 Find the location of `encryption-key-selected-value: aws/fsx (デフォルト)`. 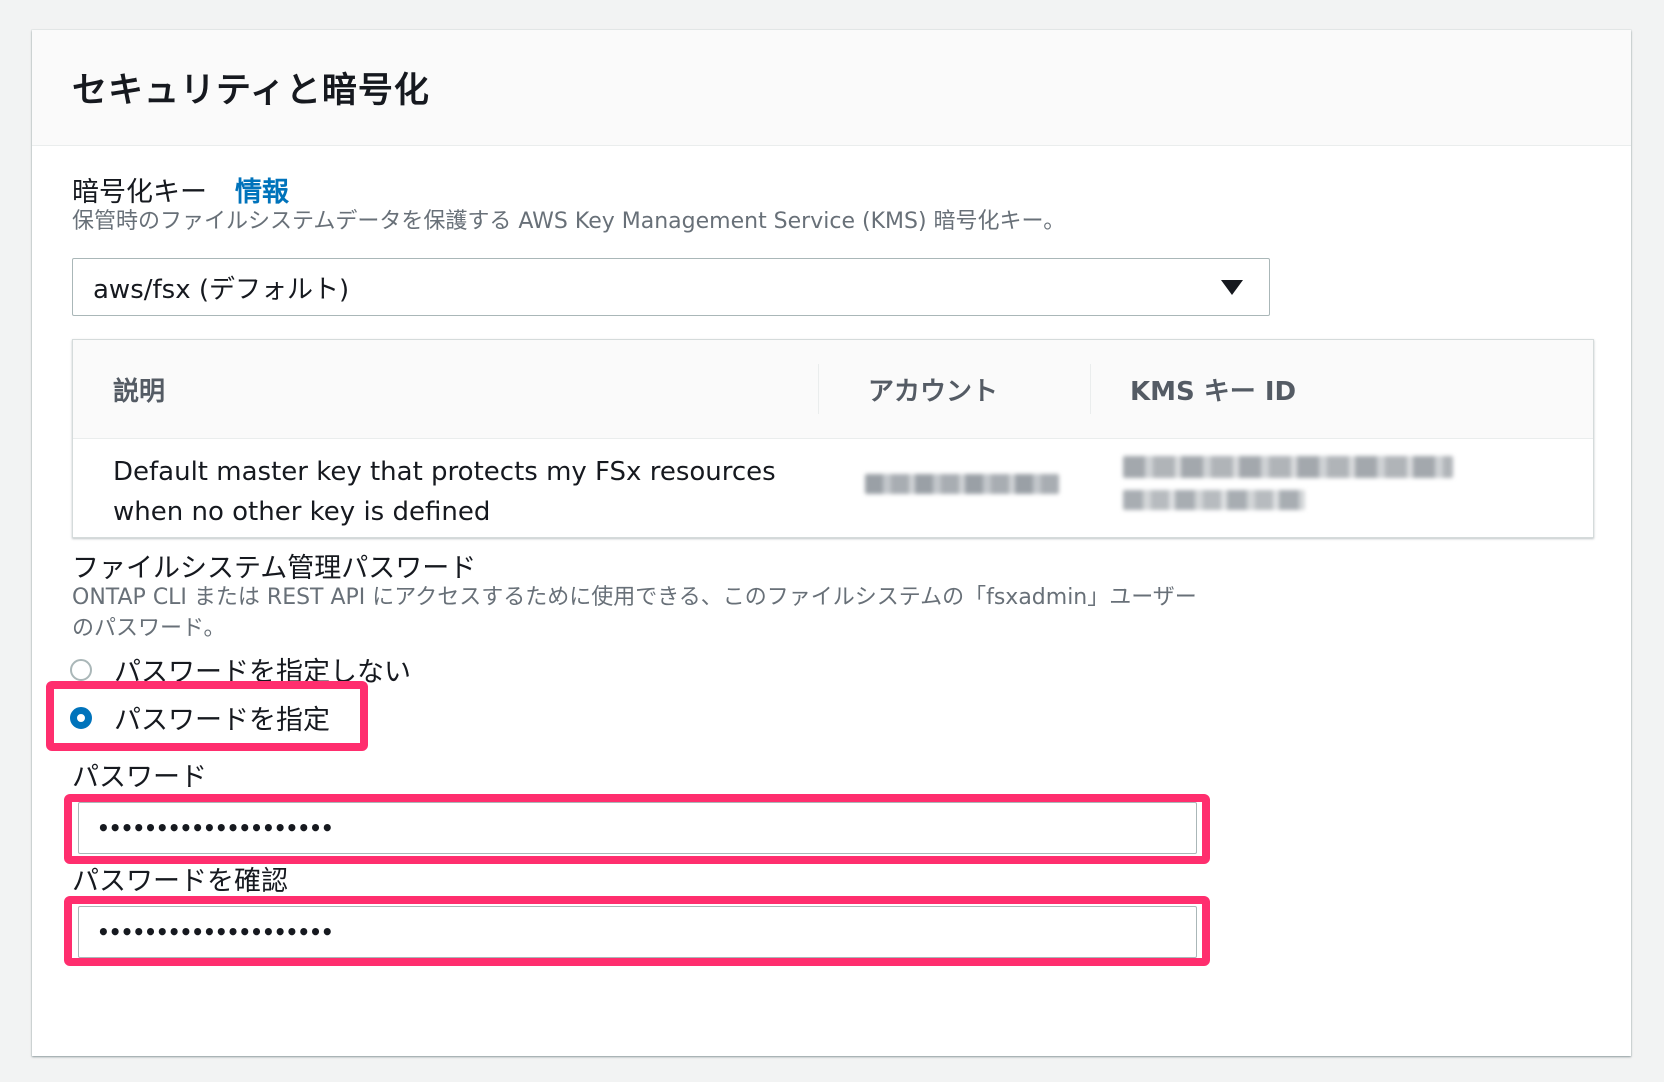

encryption-key-selected-value: aws/fsx (デフォルト) is located at coordinates (221, 289).